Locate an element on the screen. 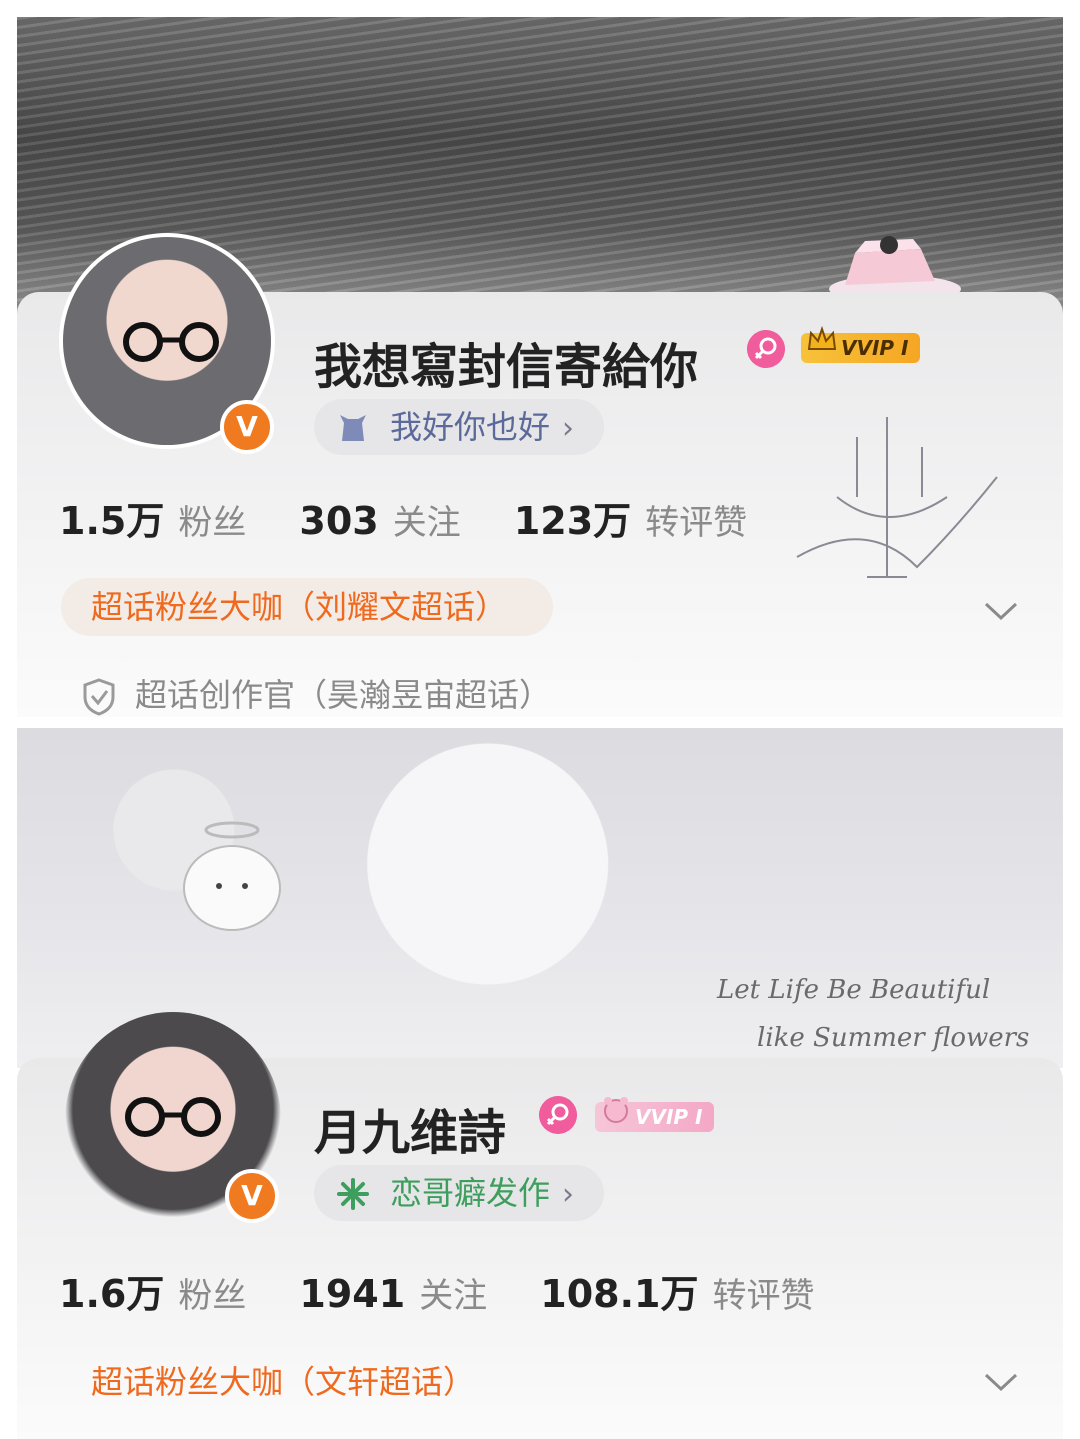 This screenshot has height=1439, width=1080. personal-tag: 恋哥癖发作 › is located at coordinates (459, 1193).